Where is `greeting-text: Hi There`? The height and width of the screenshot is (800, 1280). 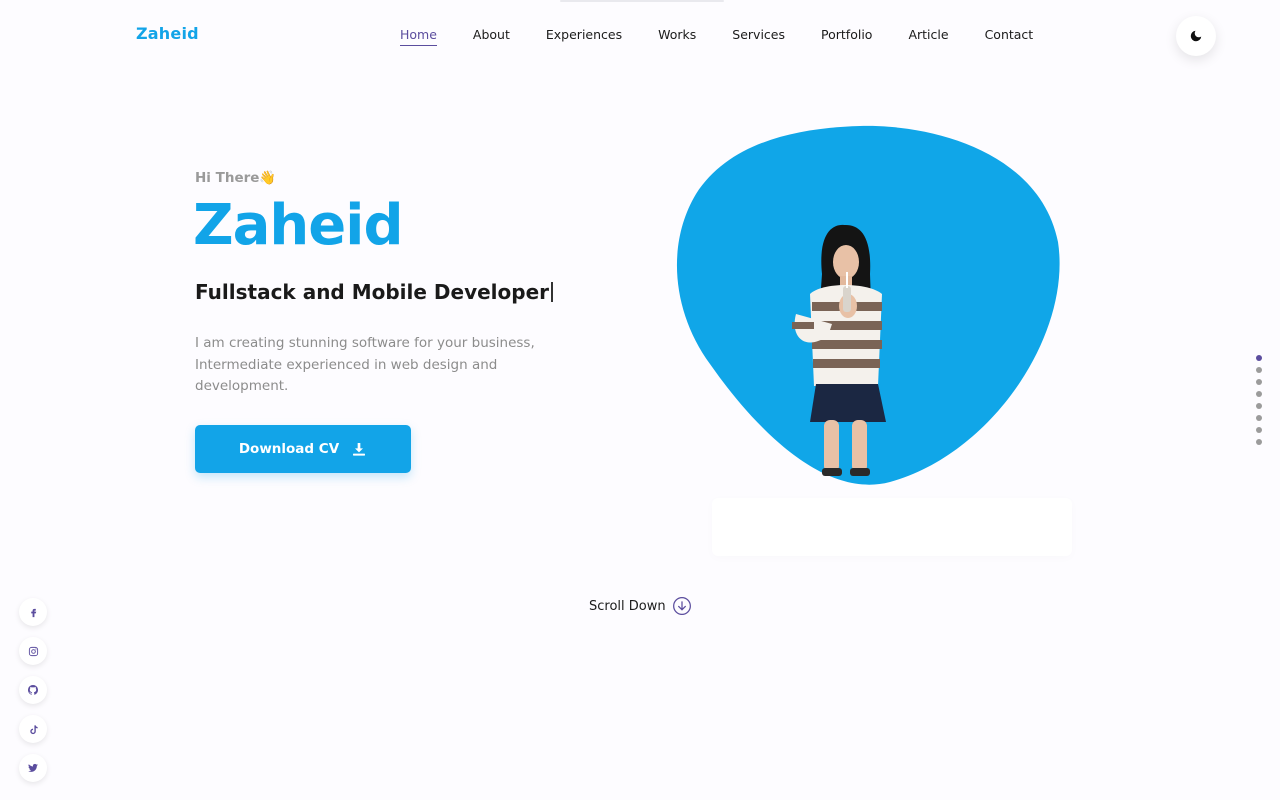 greeting-text: Hi There is located at coordinates (227, 178).